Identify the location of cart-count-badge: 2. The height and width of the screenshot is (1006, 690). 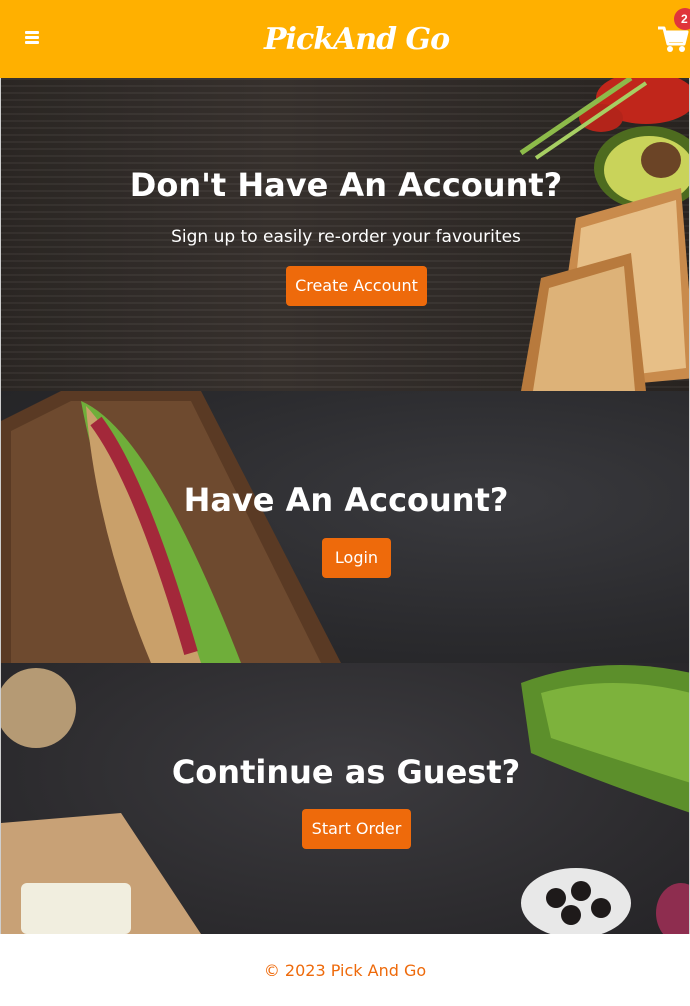
(682, 19).